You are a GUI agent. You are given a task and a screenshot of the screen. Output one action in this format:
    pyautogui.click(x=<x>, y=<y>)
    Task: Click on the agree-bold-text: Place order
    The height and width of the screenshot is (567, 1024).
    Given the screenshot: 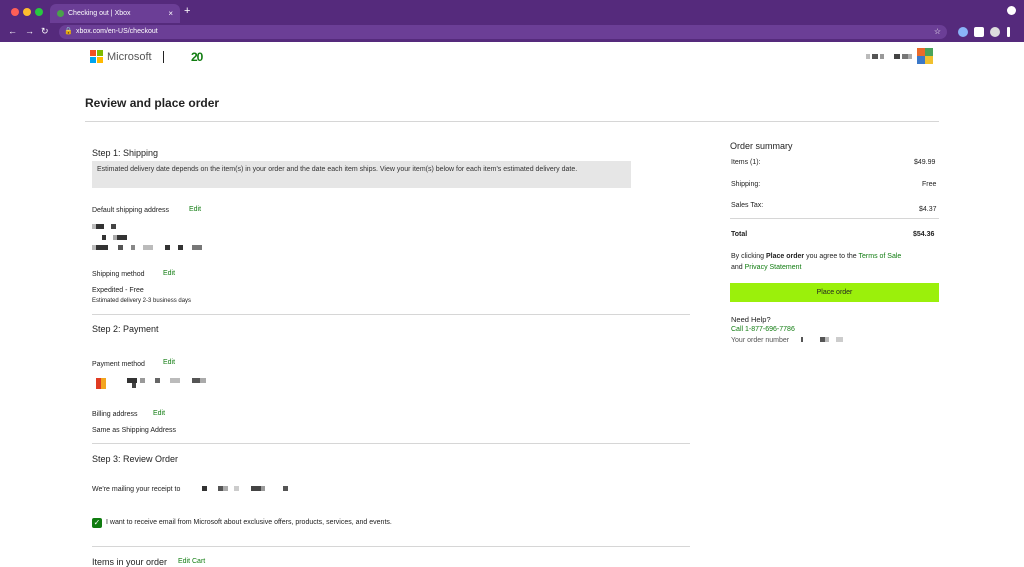 What is the action you would take?
    pyautogui.click(x=785, y=256)
    